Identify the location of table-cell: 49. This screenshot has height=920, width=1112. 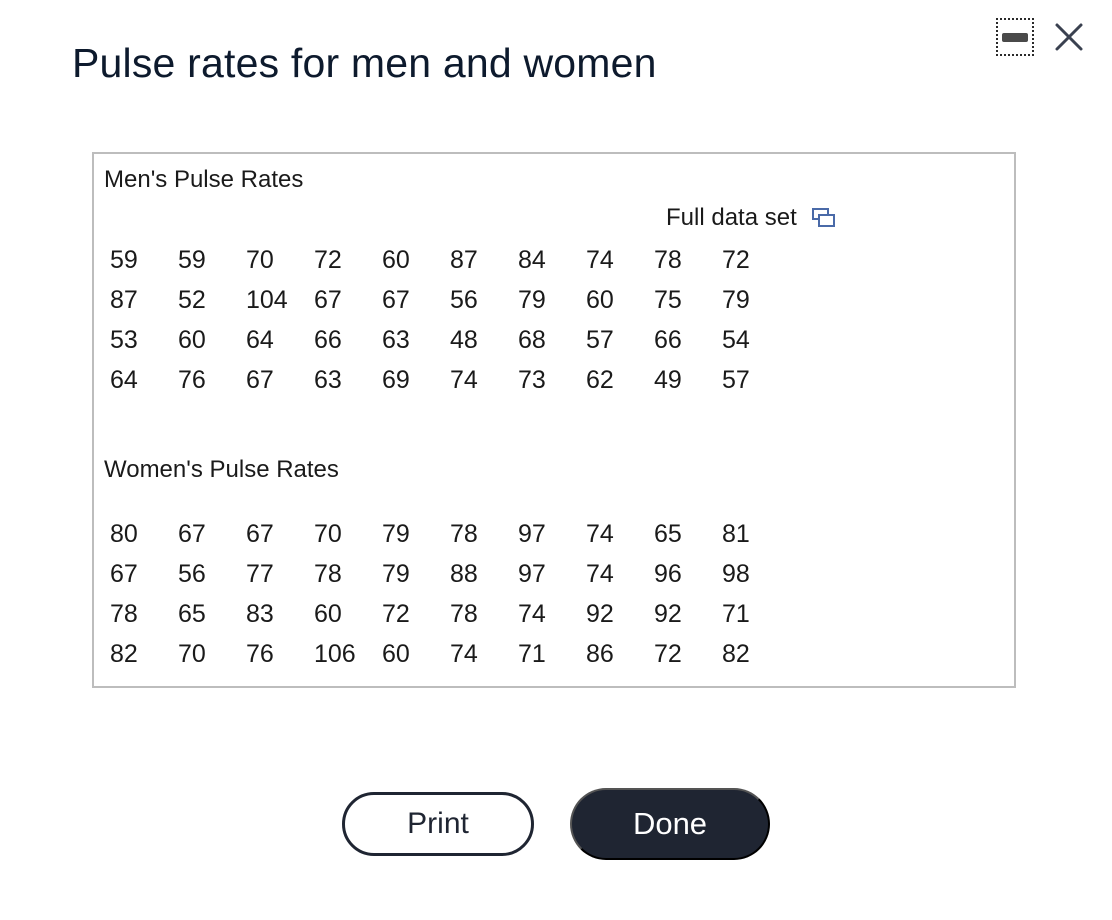
(668, 379).